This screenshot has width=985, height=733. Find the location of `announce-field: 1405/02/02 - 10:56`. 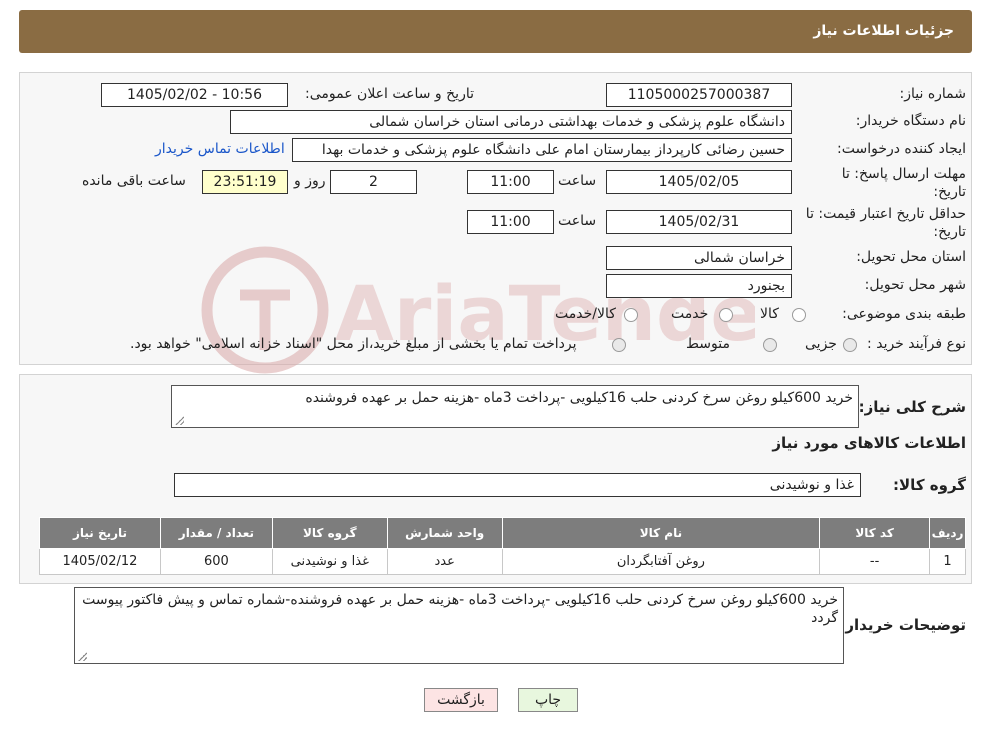

announce-field: 1405/02/02 - 10:56 is located at coordinates (194, 95).